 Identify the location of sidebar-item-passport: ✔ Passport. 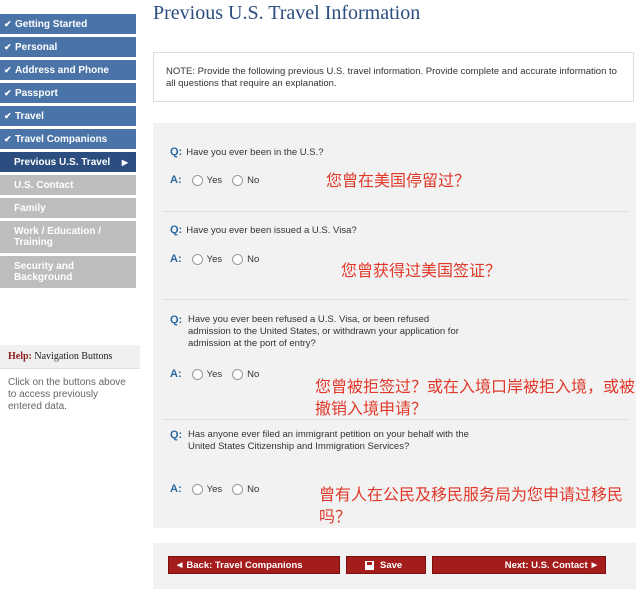
(68, 93).